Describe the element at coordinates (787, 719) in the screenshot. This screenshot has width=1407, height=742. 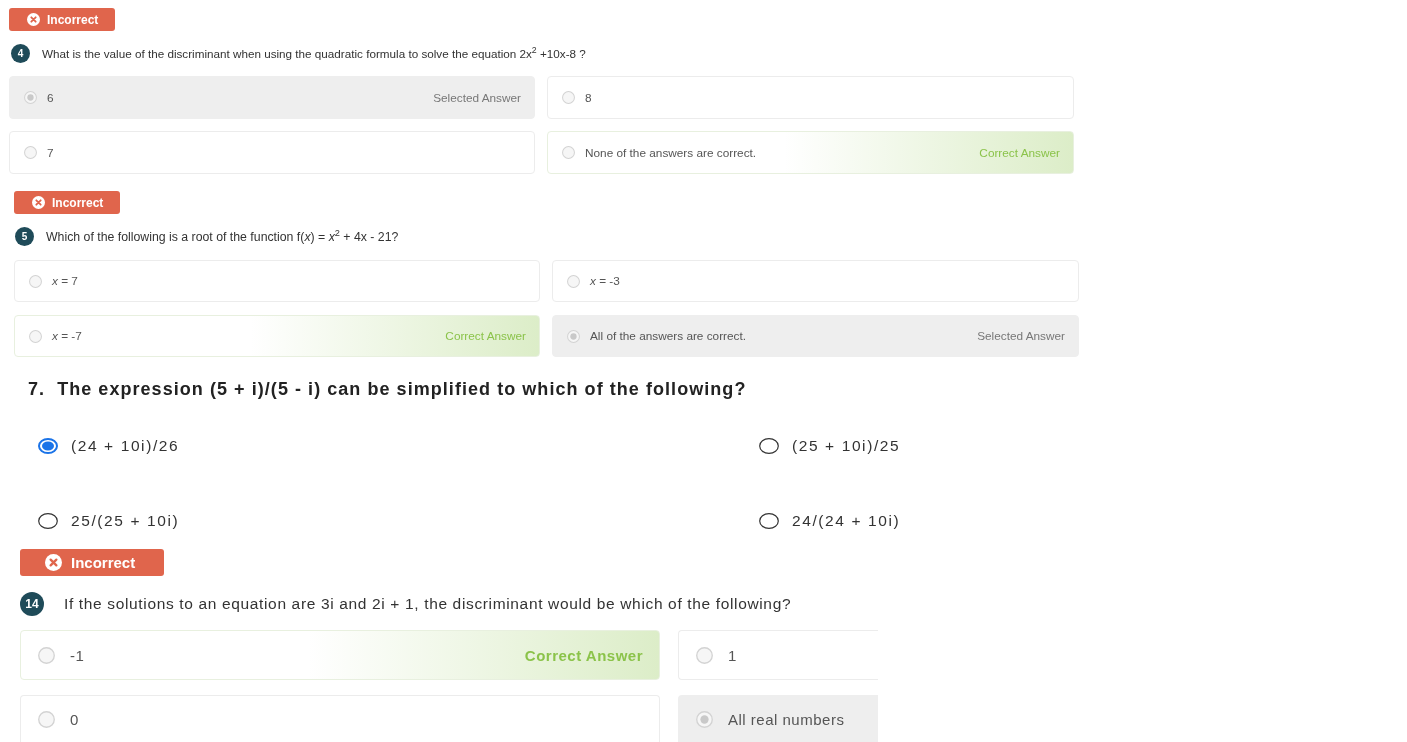
I see `option-text: All real numbers` at that location.